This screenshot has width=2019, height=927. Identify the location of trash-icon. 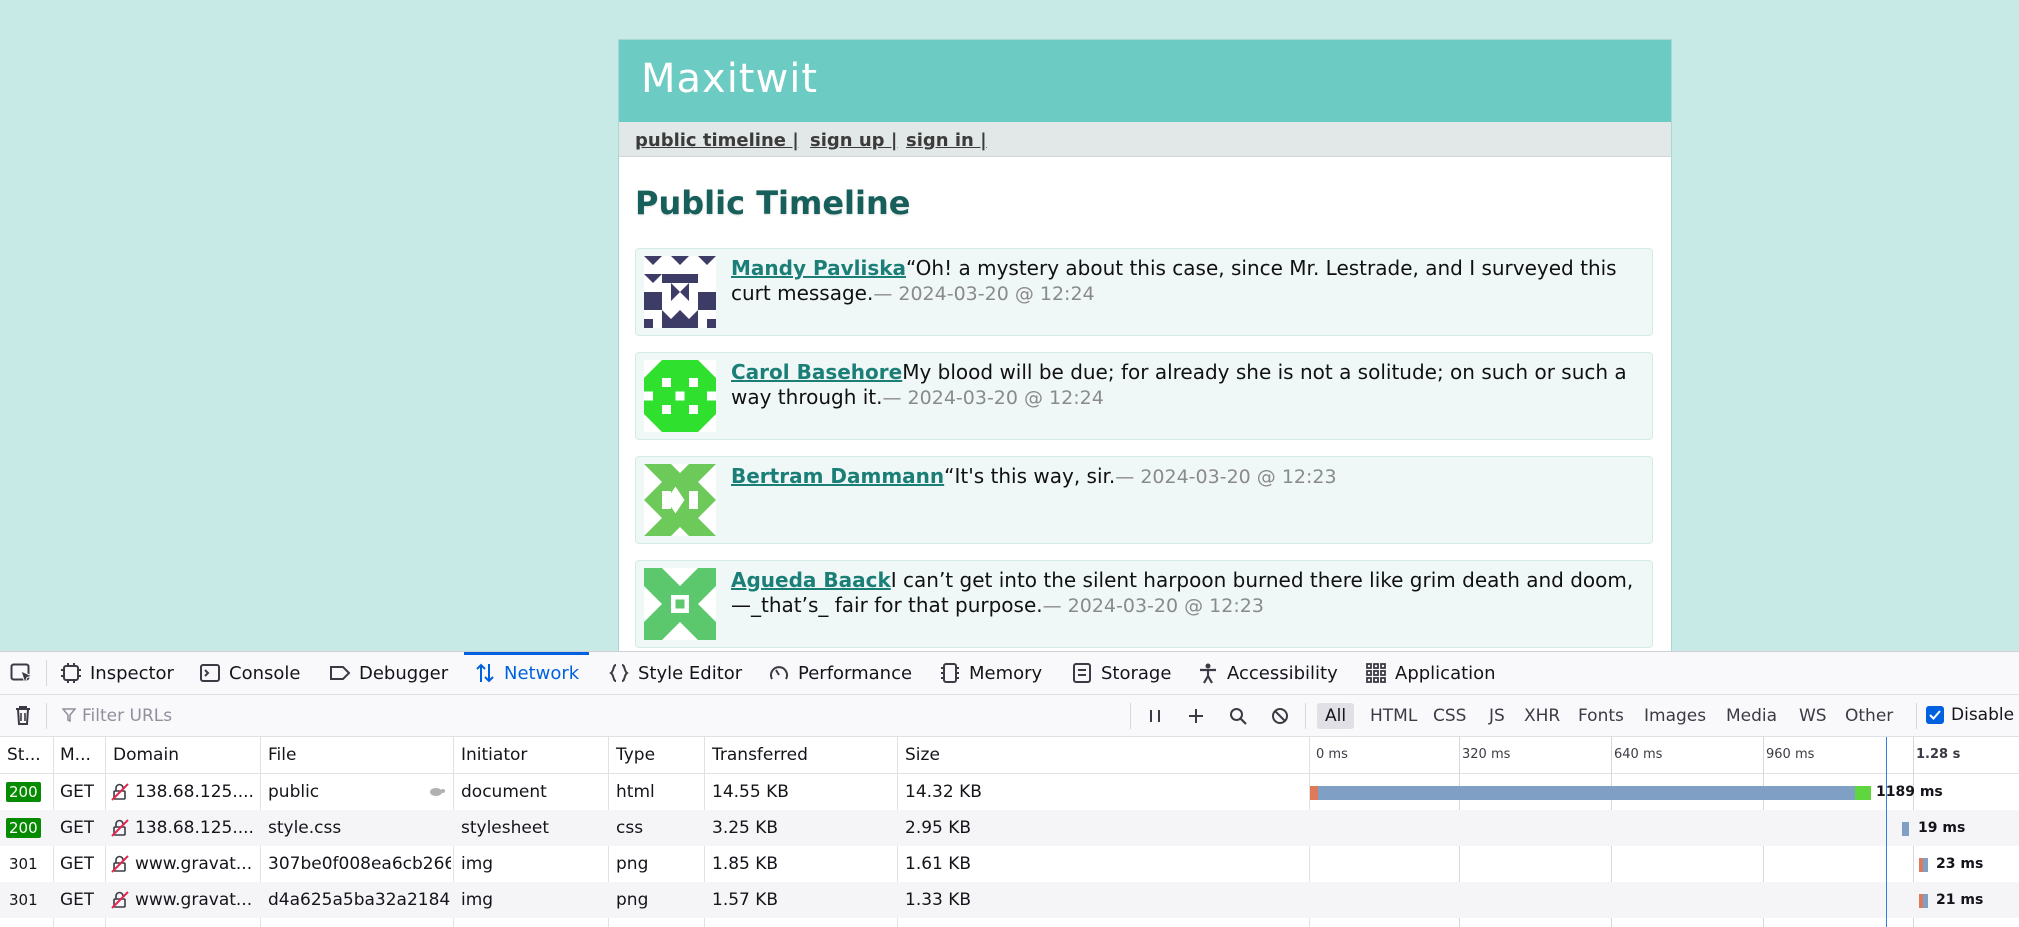
(23, 715).